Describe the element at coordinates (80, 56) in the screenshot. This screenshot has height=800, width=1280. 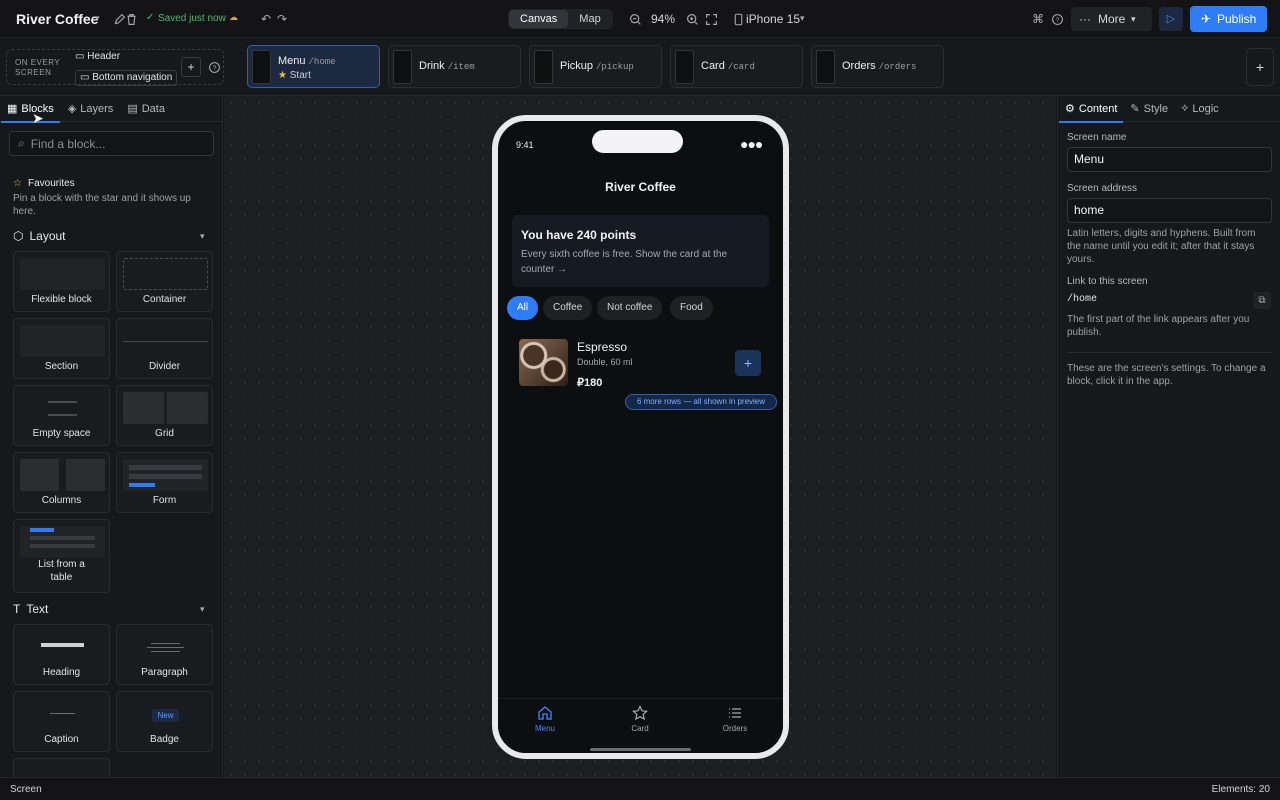
I see `header-icon: ▭` at that location.